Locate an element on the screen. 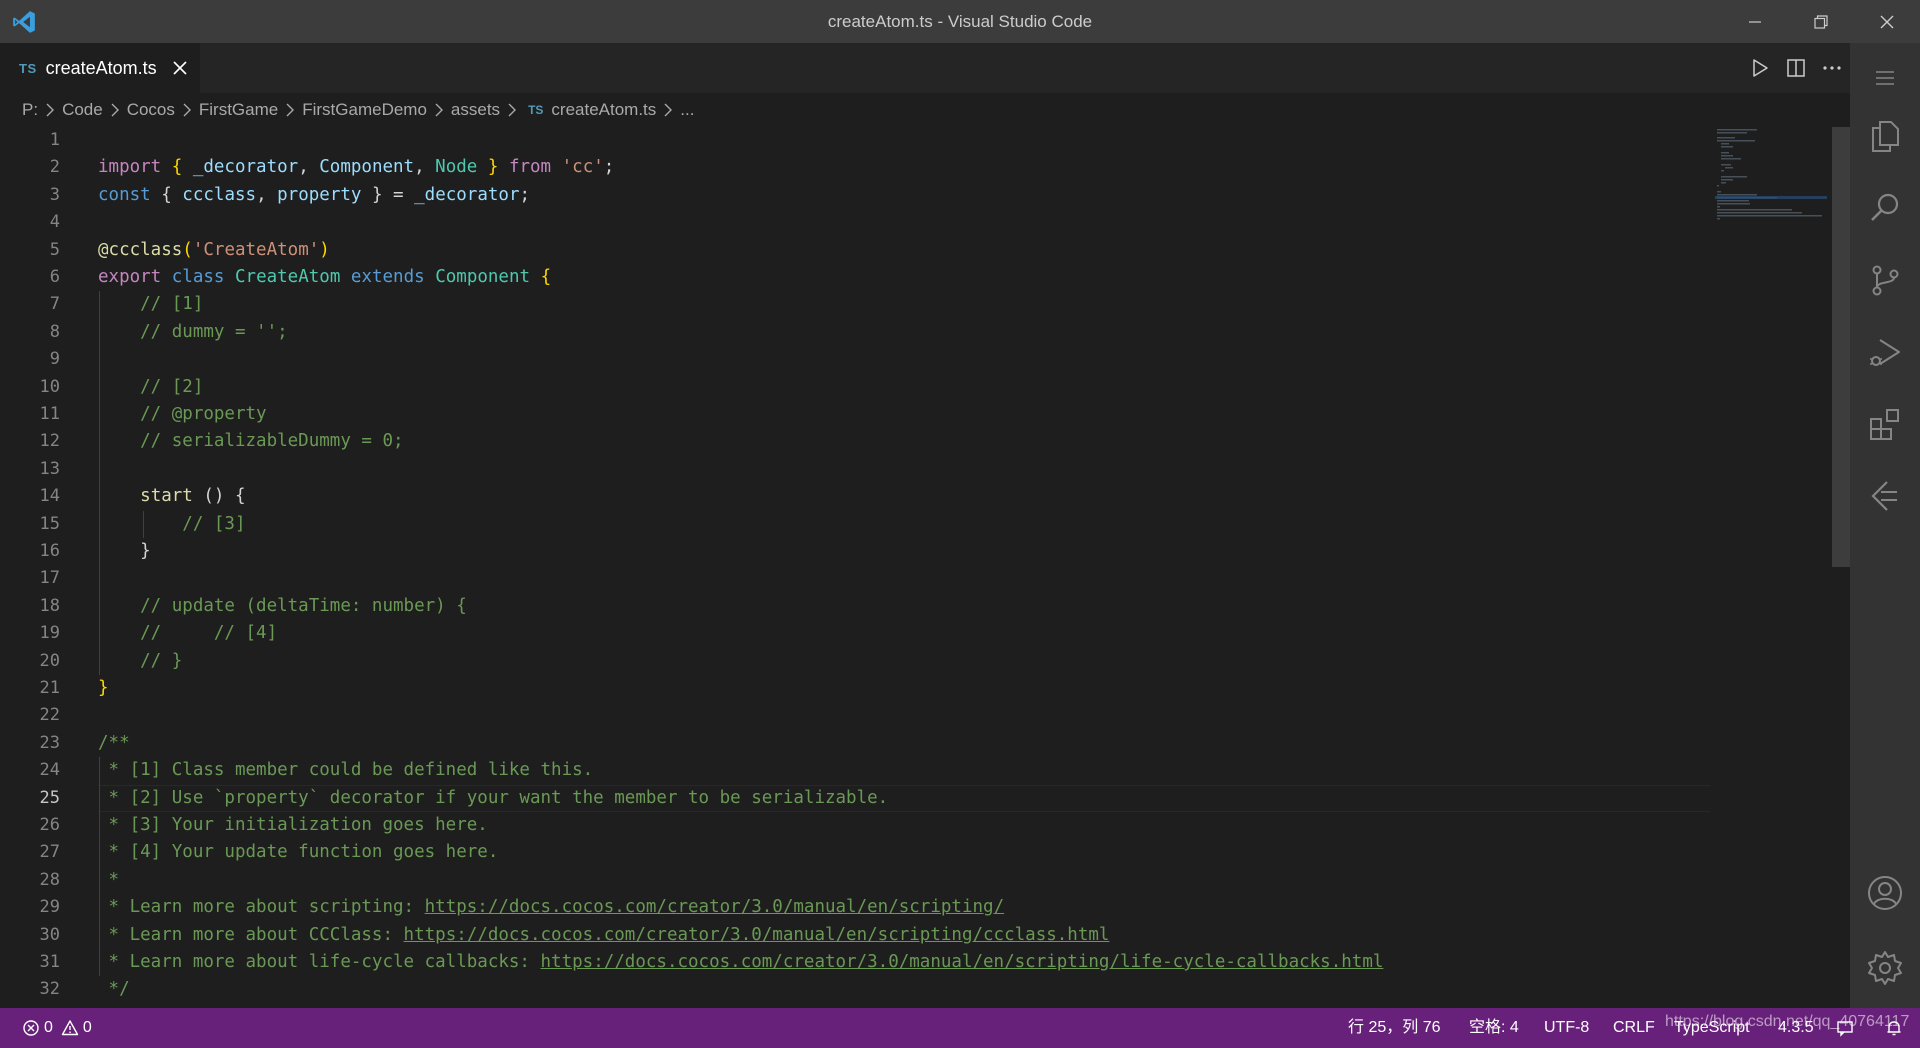  line-number: 9 is located at coordinates (54, 359).